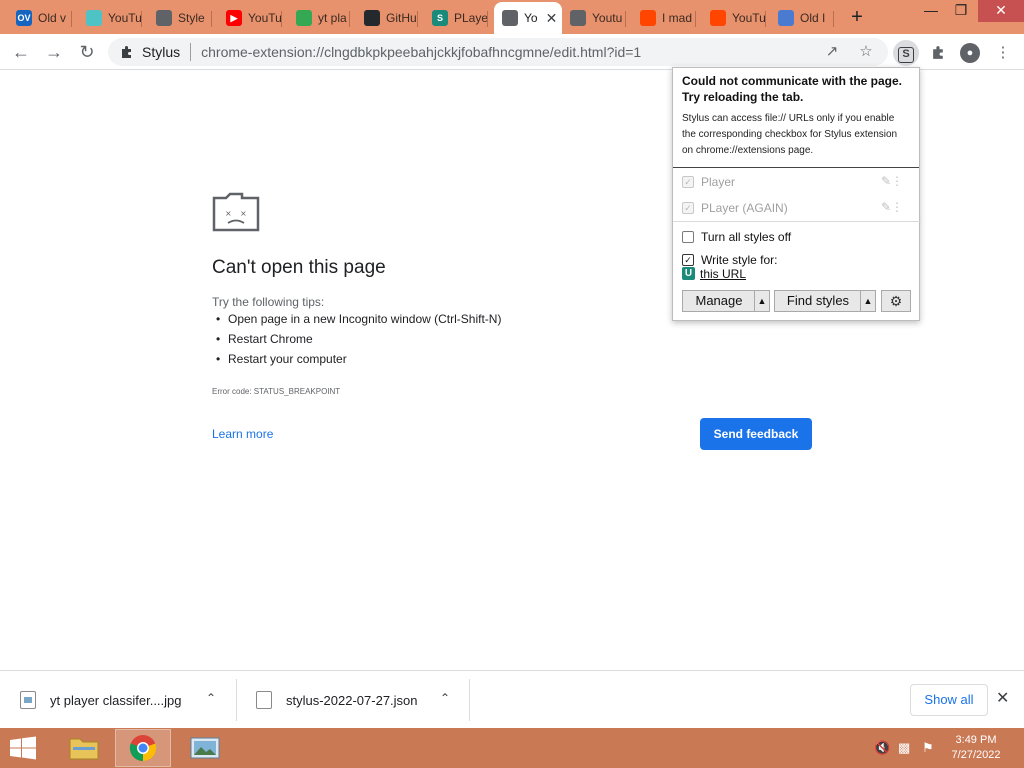  I want to click on bookmark-star-icon: ☆, so click(866, 52).